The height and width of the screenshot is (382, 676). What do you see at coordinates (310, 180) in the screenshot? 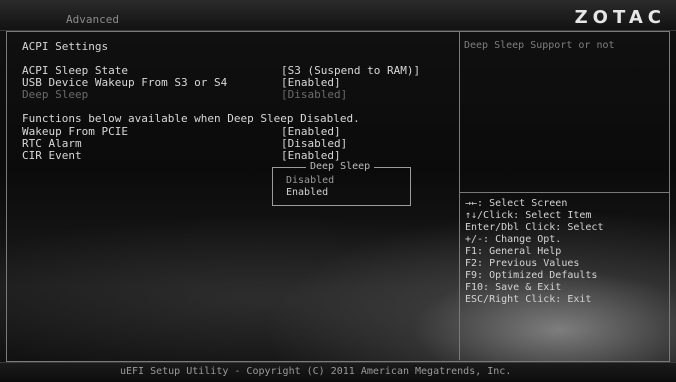
I see `popup-option-disabled: Disabled` at bounding box center [310, 180].